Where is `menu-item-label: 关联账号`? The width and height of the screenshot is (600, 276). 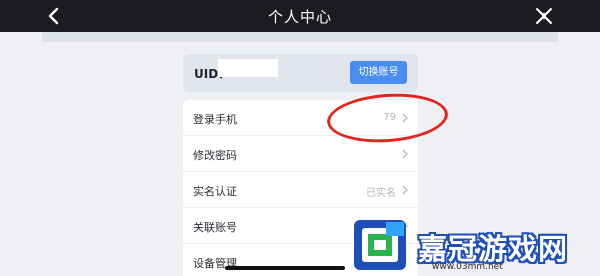 menu-item-label: 关联账号 is located at coordinates (215, 227).